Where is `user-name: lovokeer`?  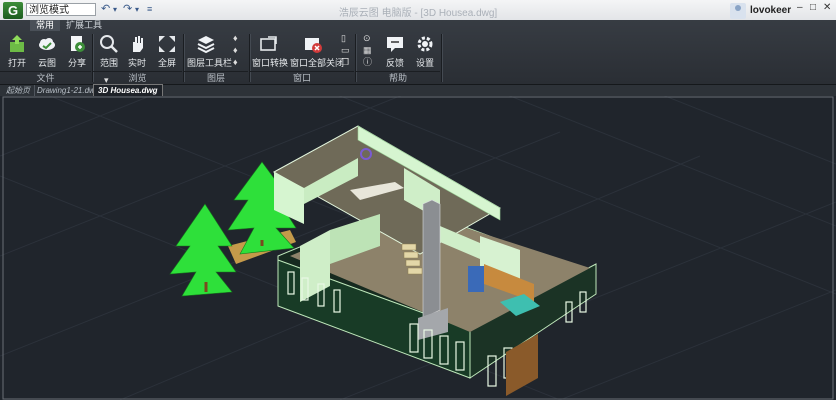 user-name: lovokeer is located at coordinates (771, 10).